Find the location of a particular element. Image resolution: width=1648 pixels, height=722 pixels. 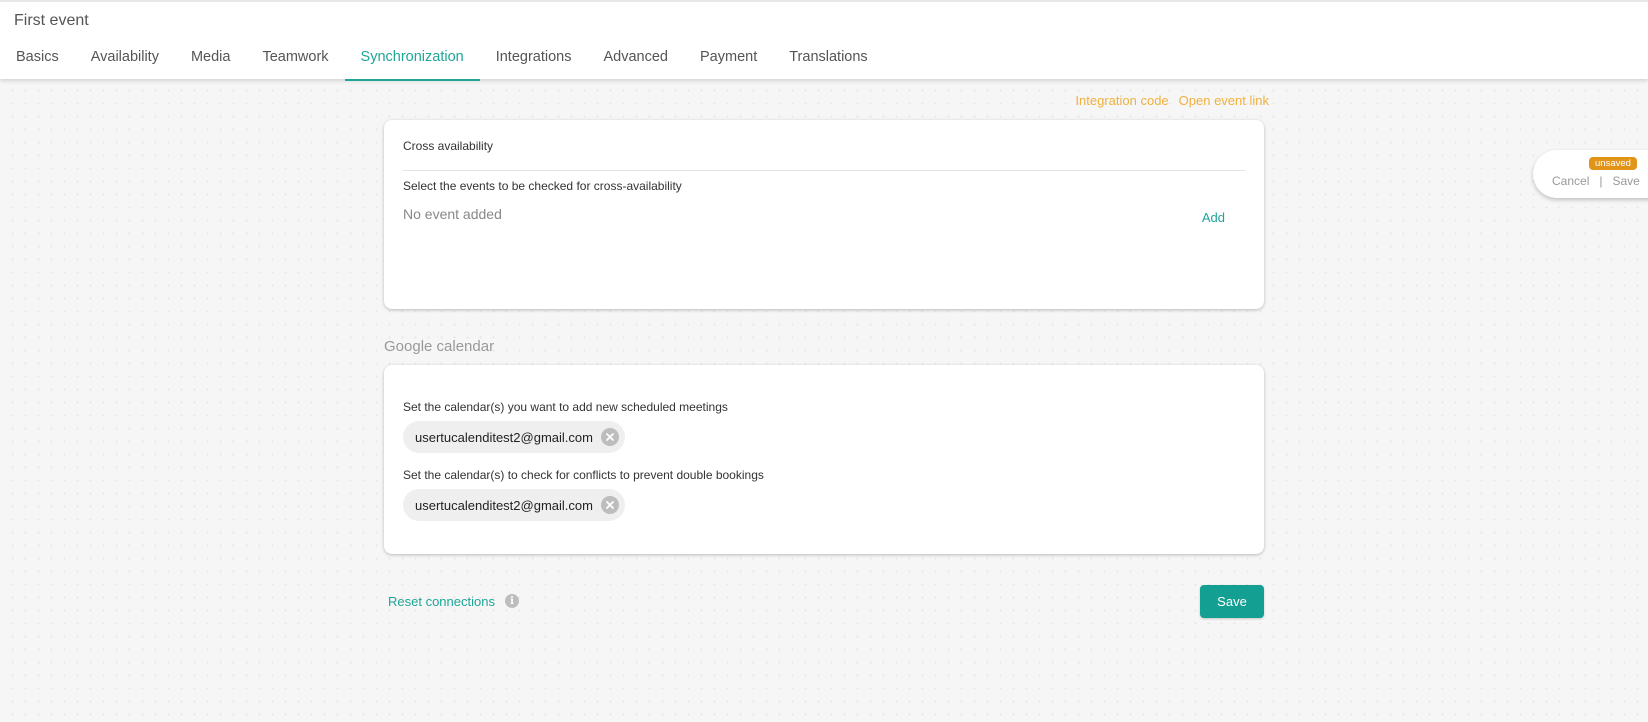

integration-code-link: Integration code is located at coordinates (1121, 100).